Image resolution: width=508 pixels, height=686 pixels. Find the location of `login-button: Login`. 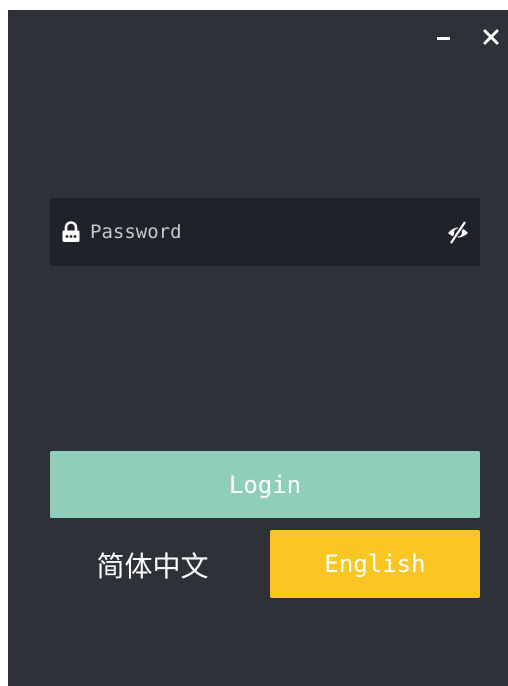

login-button: Login is located at coordinates (265, 484).